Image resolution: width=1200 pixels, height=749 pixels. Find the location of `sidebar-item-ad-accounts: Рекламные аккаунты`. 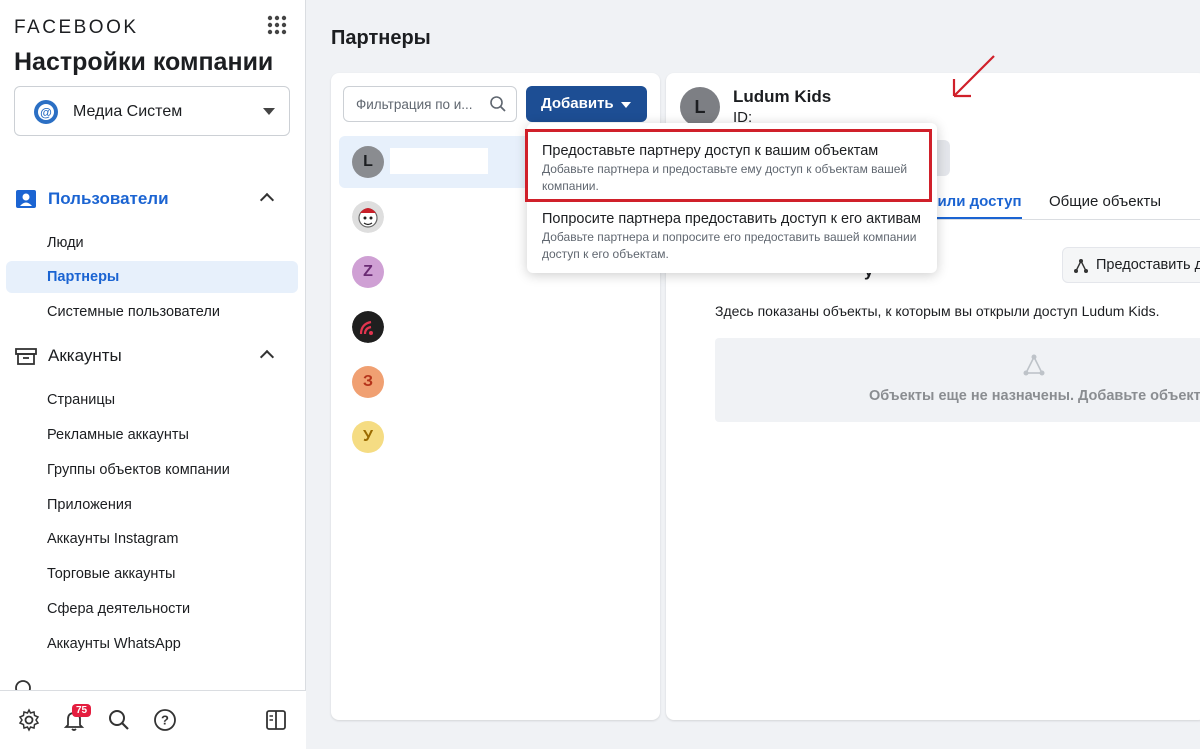

sidebar-item-ad-accounts: Рекламные аккаунты is located at coordinates (152, 435).